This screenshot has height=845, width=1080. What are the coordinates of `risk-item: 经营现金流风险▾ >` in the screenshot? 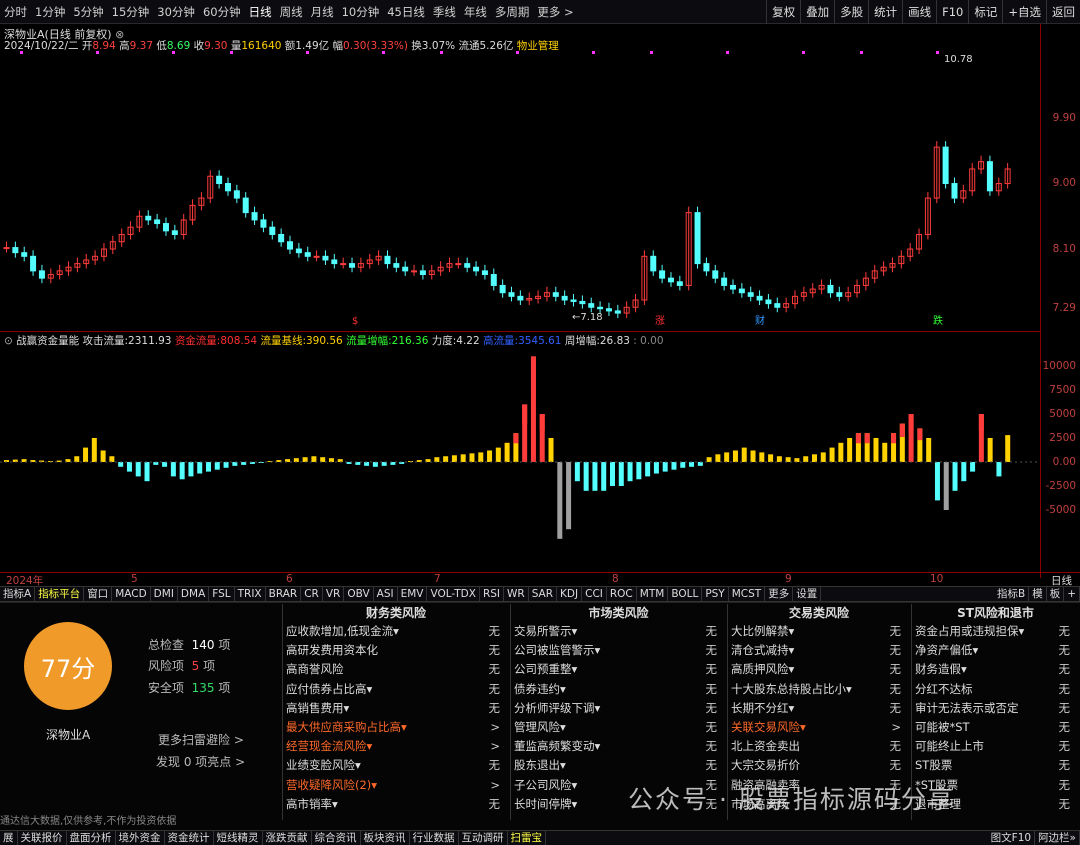 It's located at (396, 746).